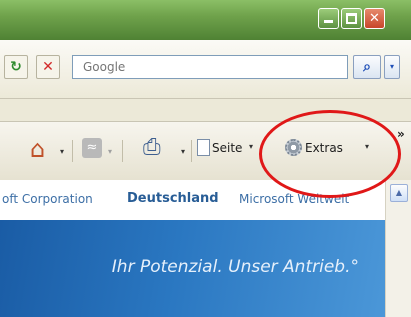  Describe the element at coordinates (210, 67) in the screenshot. I see `search-input` at that location.